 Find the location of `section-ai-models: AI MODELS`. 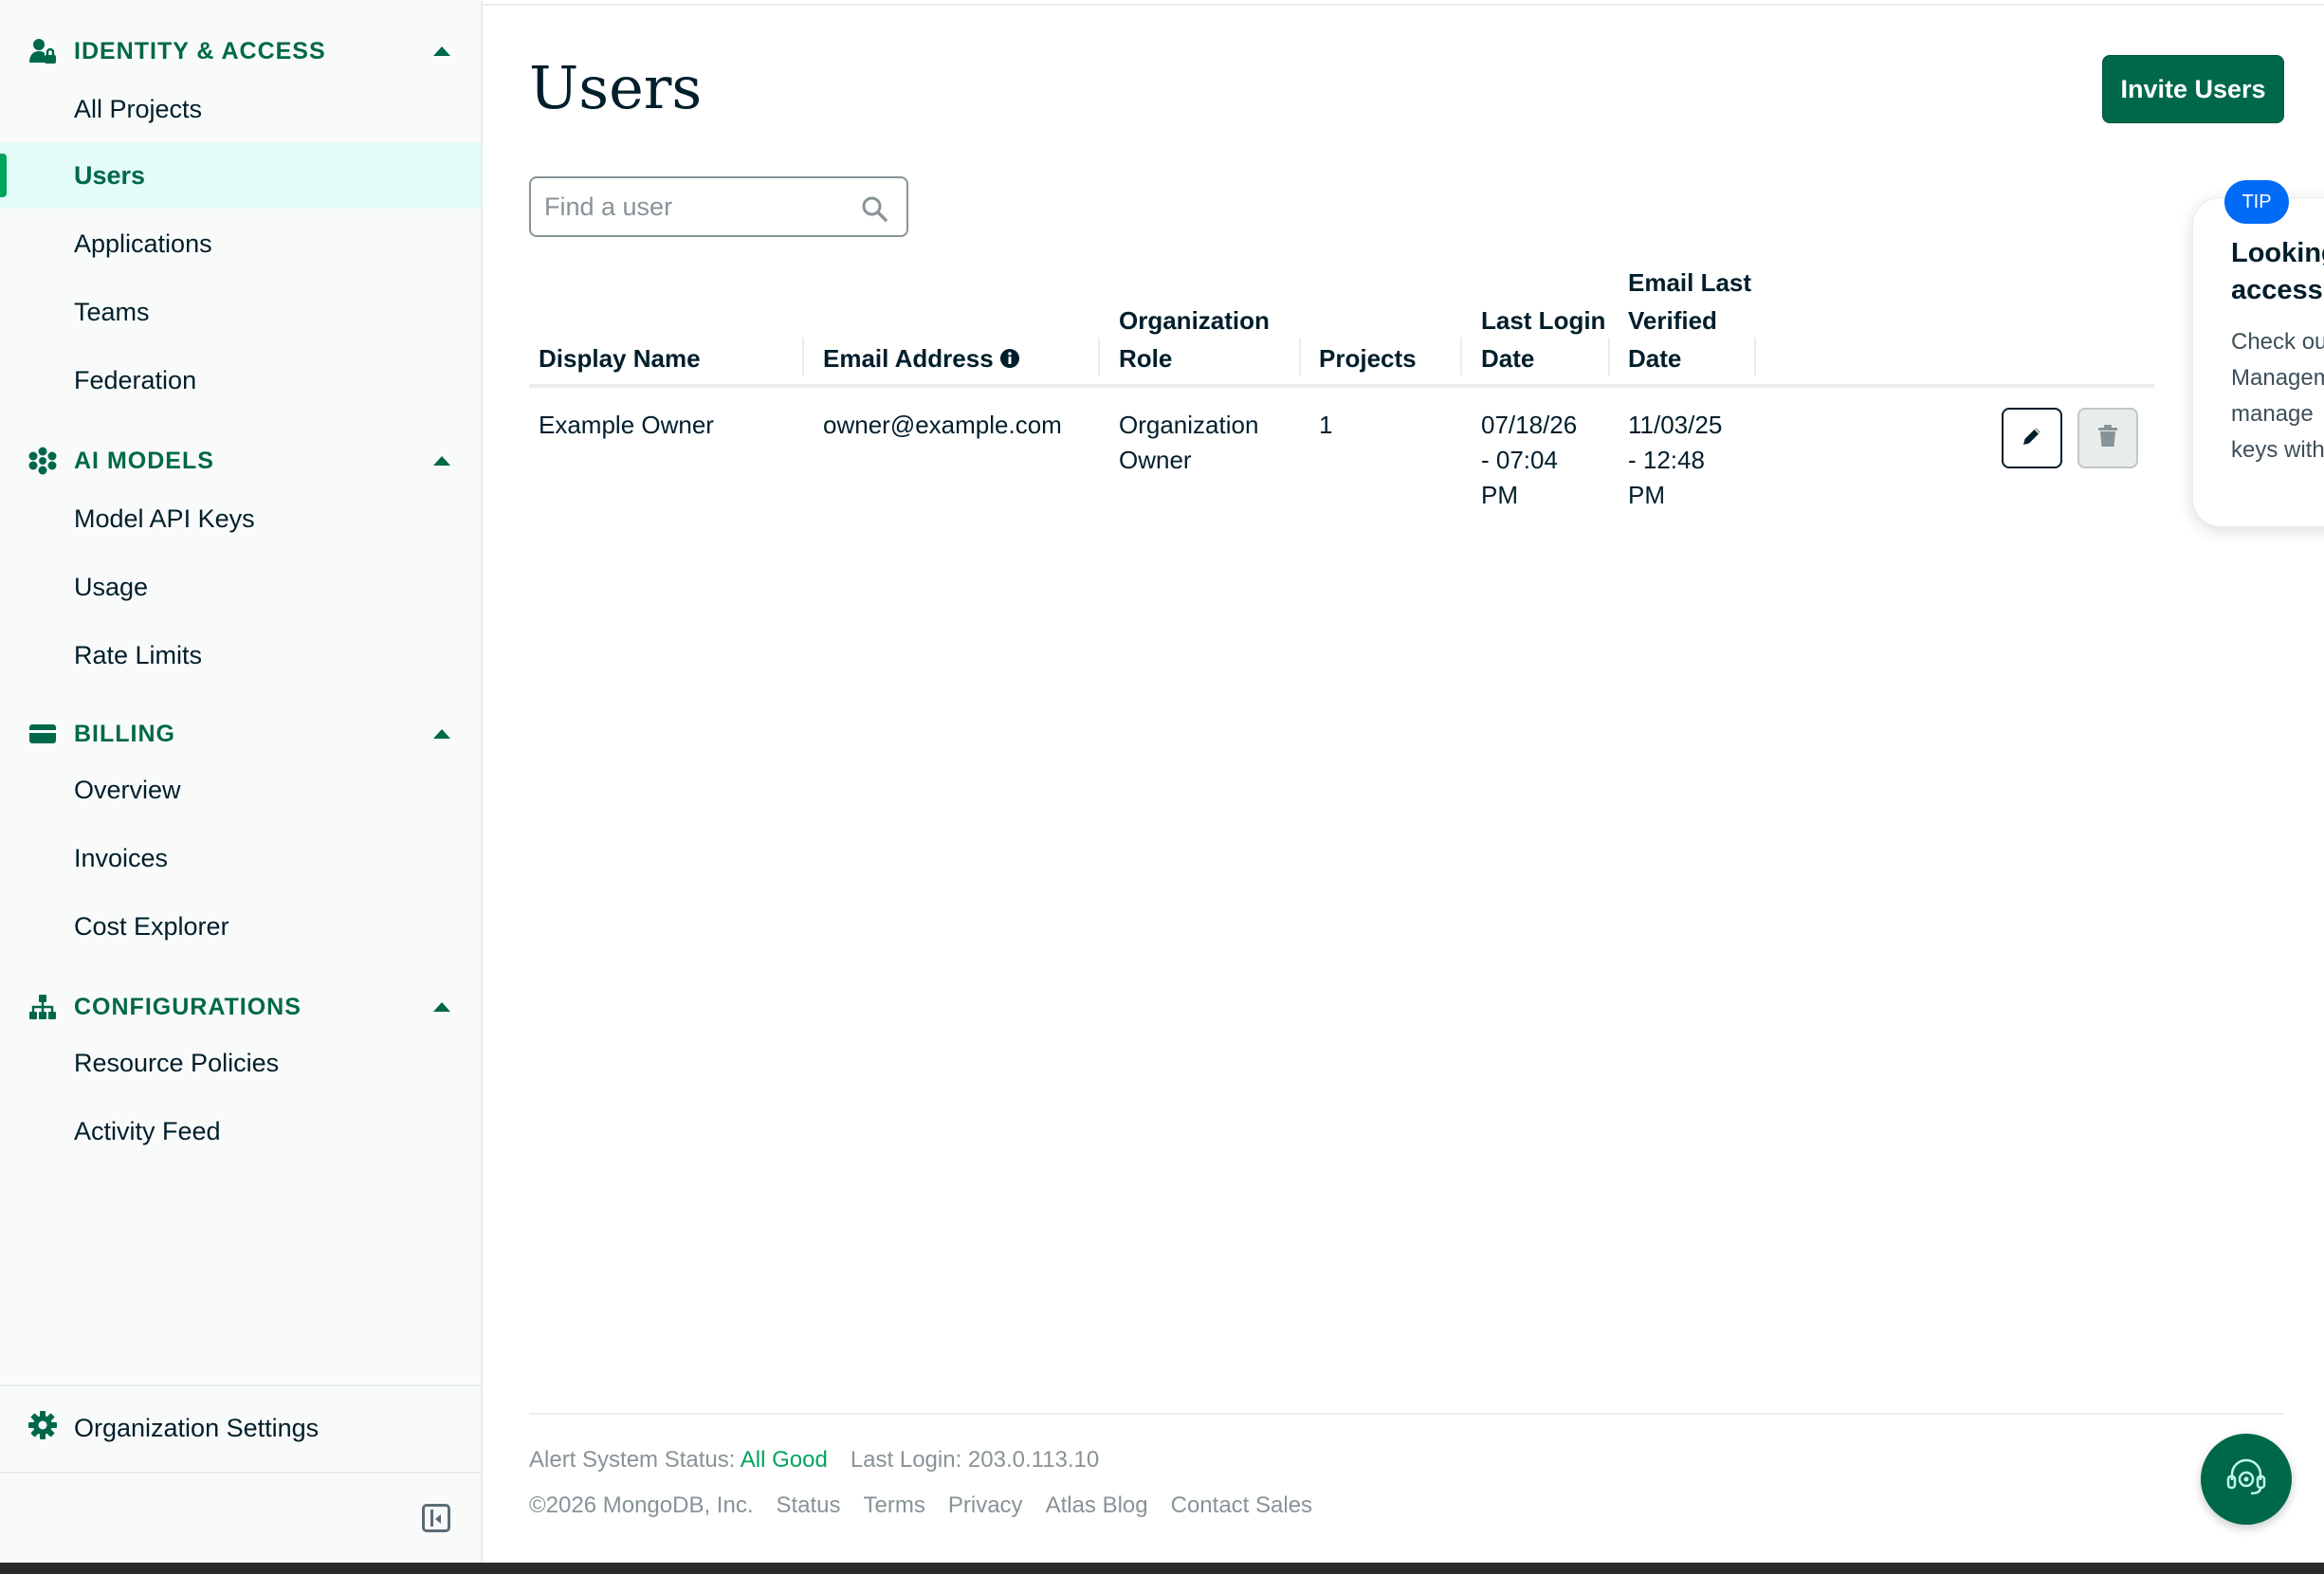

section-ai-models: AI MODELS is located at coordinates (239, 461).